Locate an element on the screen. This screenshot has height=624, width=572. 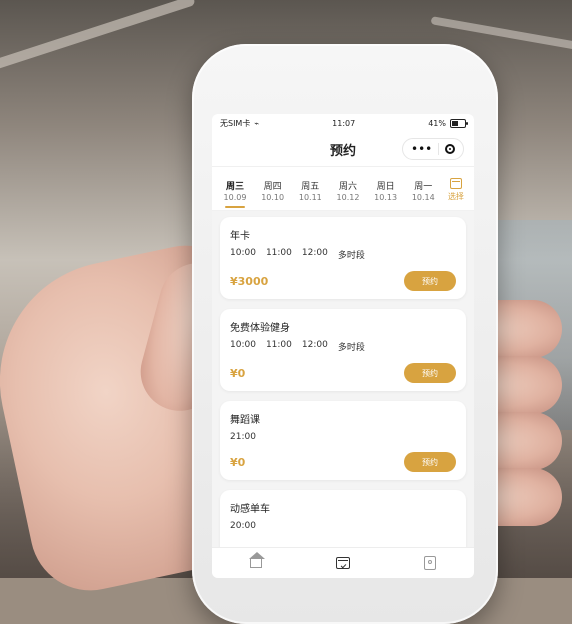
bottom-tab-bar is located at coordinates (343, 562).